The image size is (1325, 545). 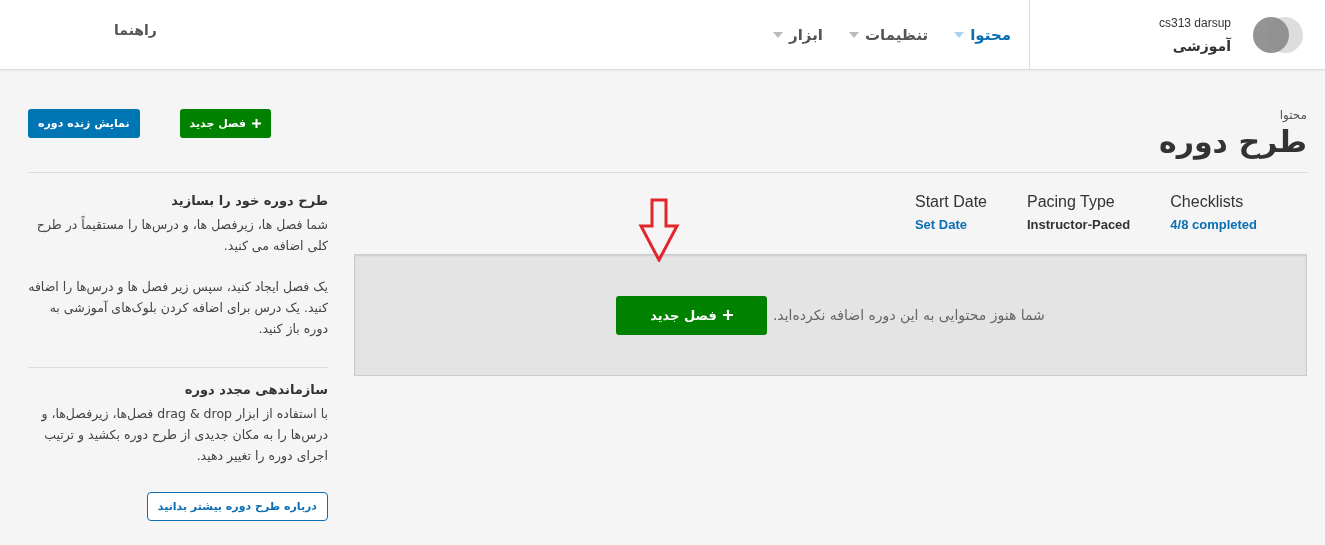 What do you see at coordinates (1079, 224) in the screenshot?
I see `meta-value: Instructor-Paced` at bounding box center [1079, 224].